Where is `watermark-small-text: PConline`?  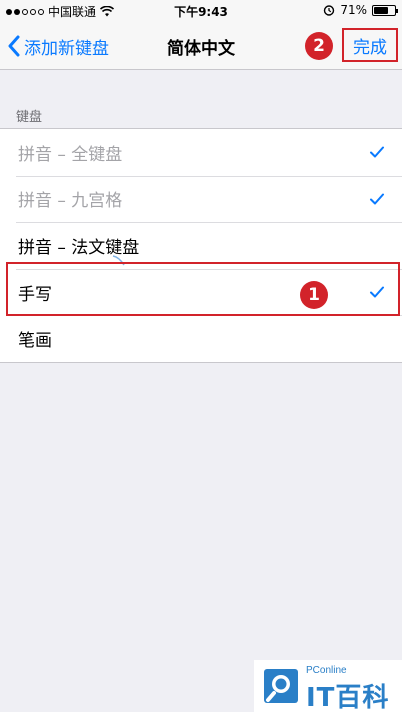
watermark-small-text: PConline is located at coordinates (326, 670).